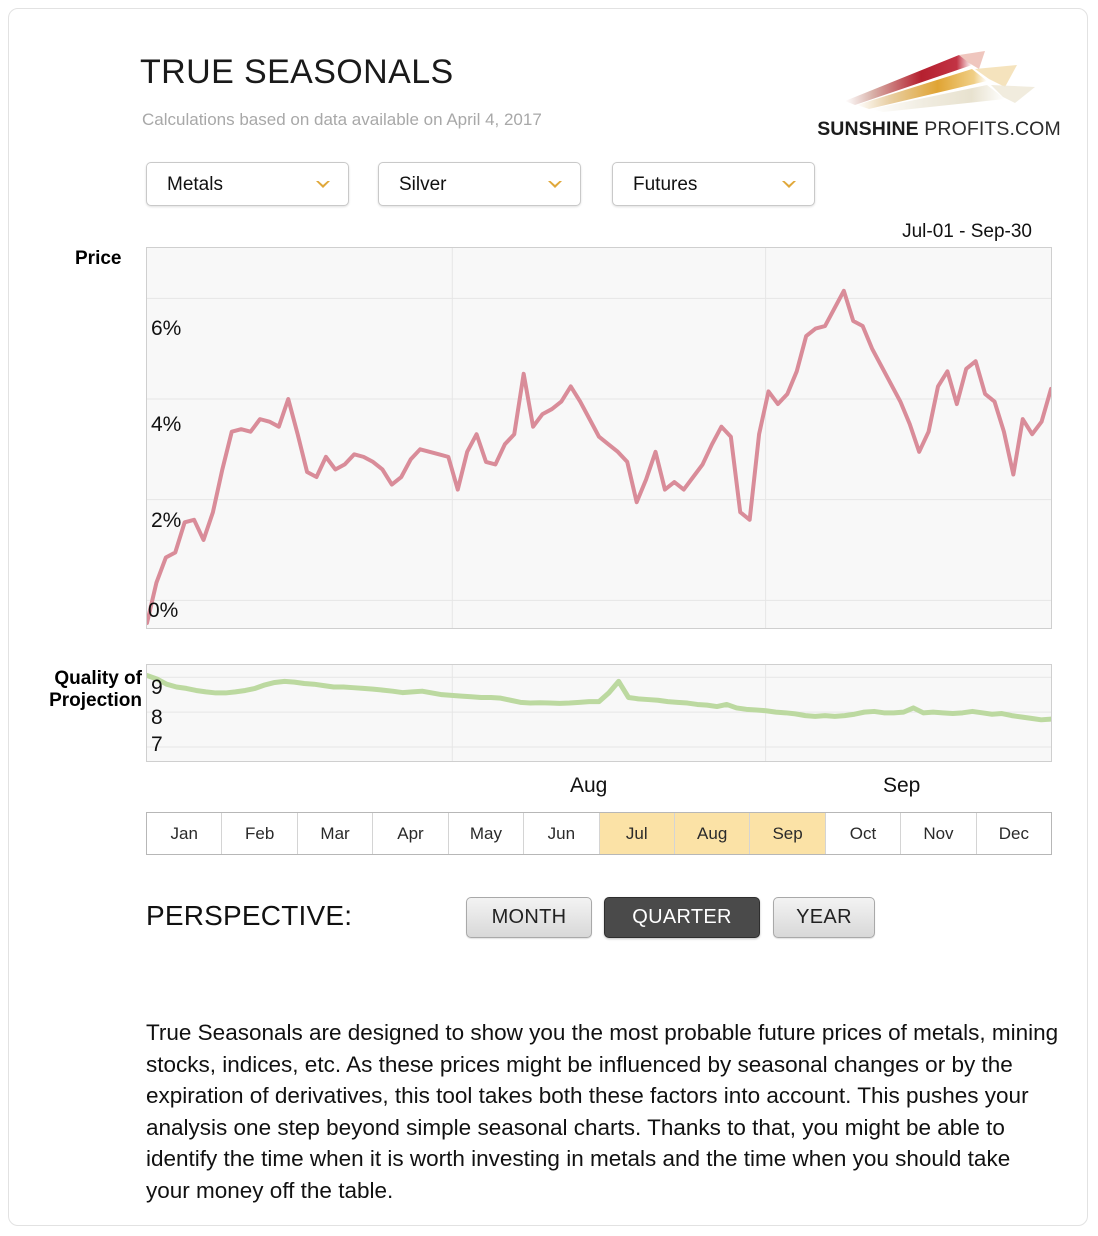  Describe the element at coordinates (297, 72) in the screenshot. I see `page-title: TRUE SEASONALS` at that location.